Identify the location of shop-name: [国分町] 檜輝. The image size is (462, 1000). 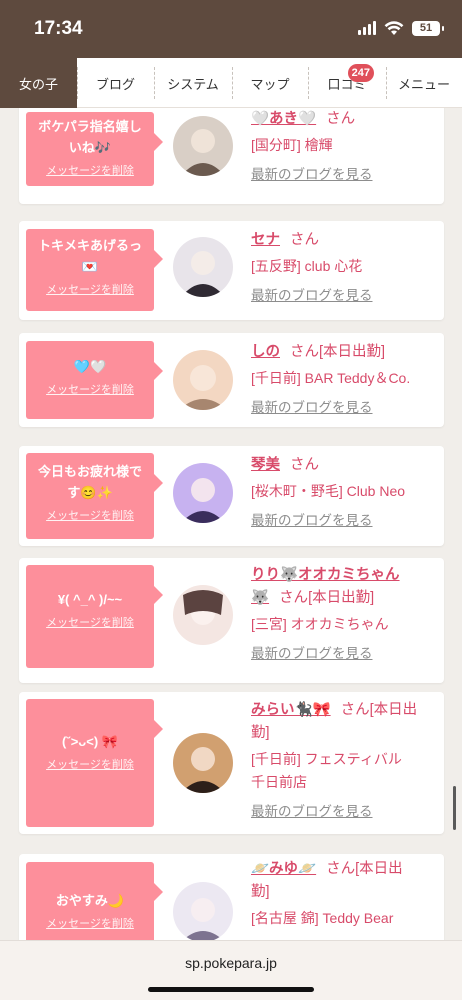
(292, 145).